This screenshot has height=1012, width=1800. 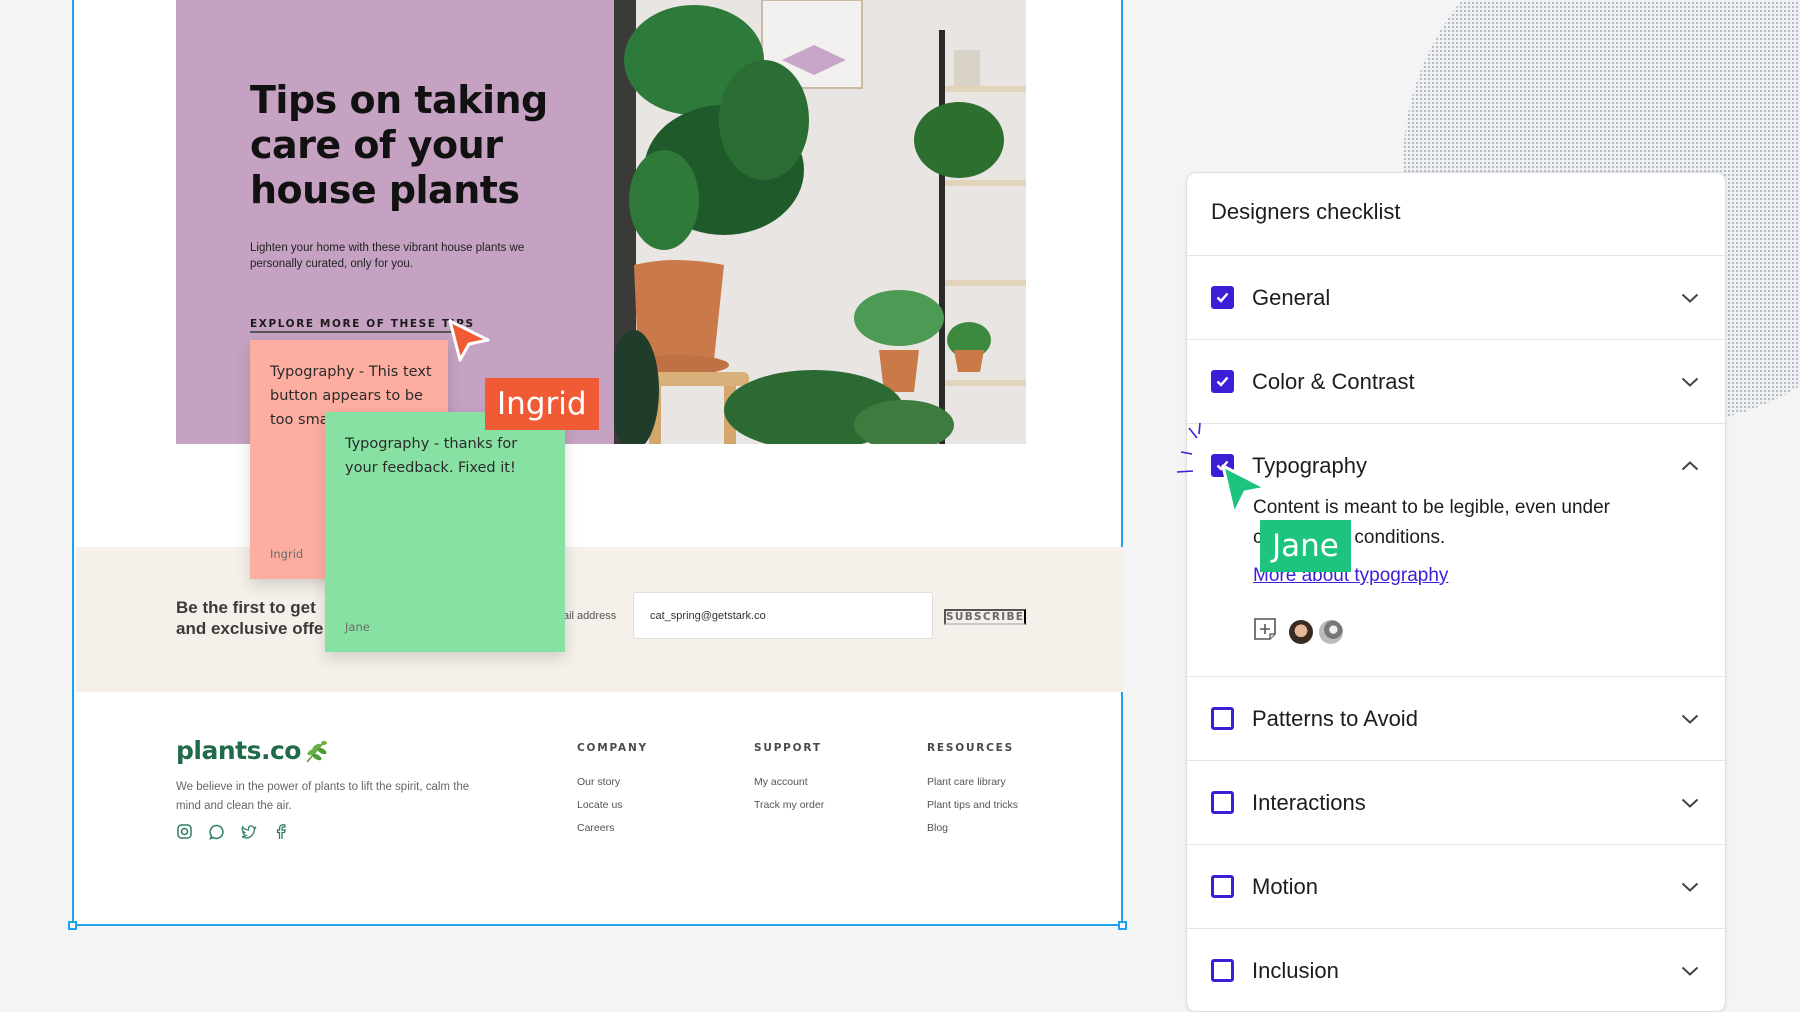 I want to click on add-note-icon, so click(x=1265, y=631).